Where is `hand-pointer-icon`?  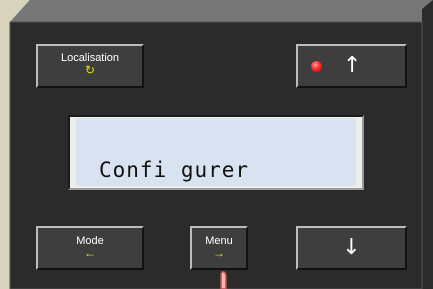 hand-pointer-icon is located at coordinates (223, 280).